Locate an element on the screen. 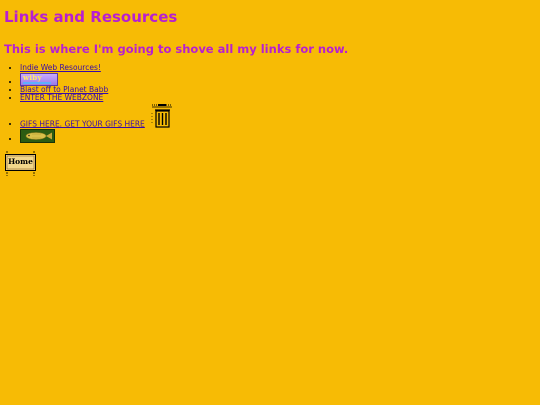 This screenshot has height=405, width=540. wiby-link: wiby is located at coordinates (39, 79).